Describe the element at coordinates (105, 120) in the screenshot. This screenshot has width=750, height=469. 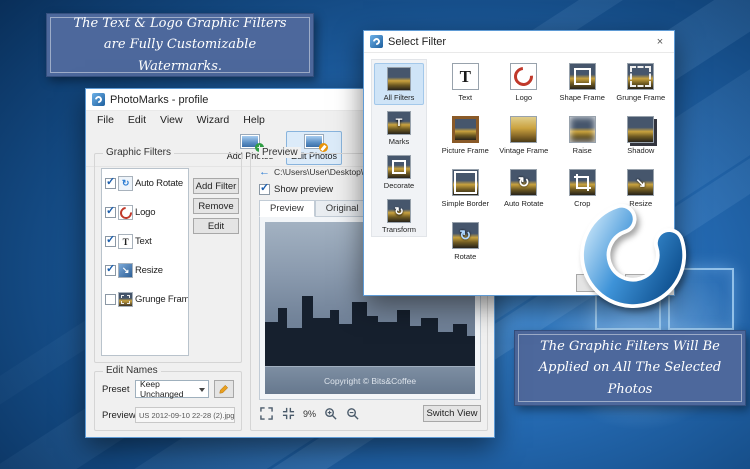
I see `menu-file: File` at that location.